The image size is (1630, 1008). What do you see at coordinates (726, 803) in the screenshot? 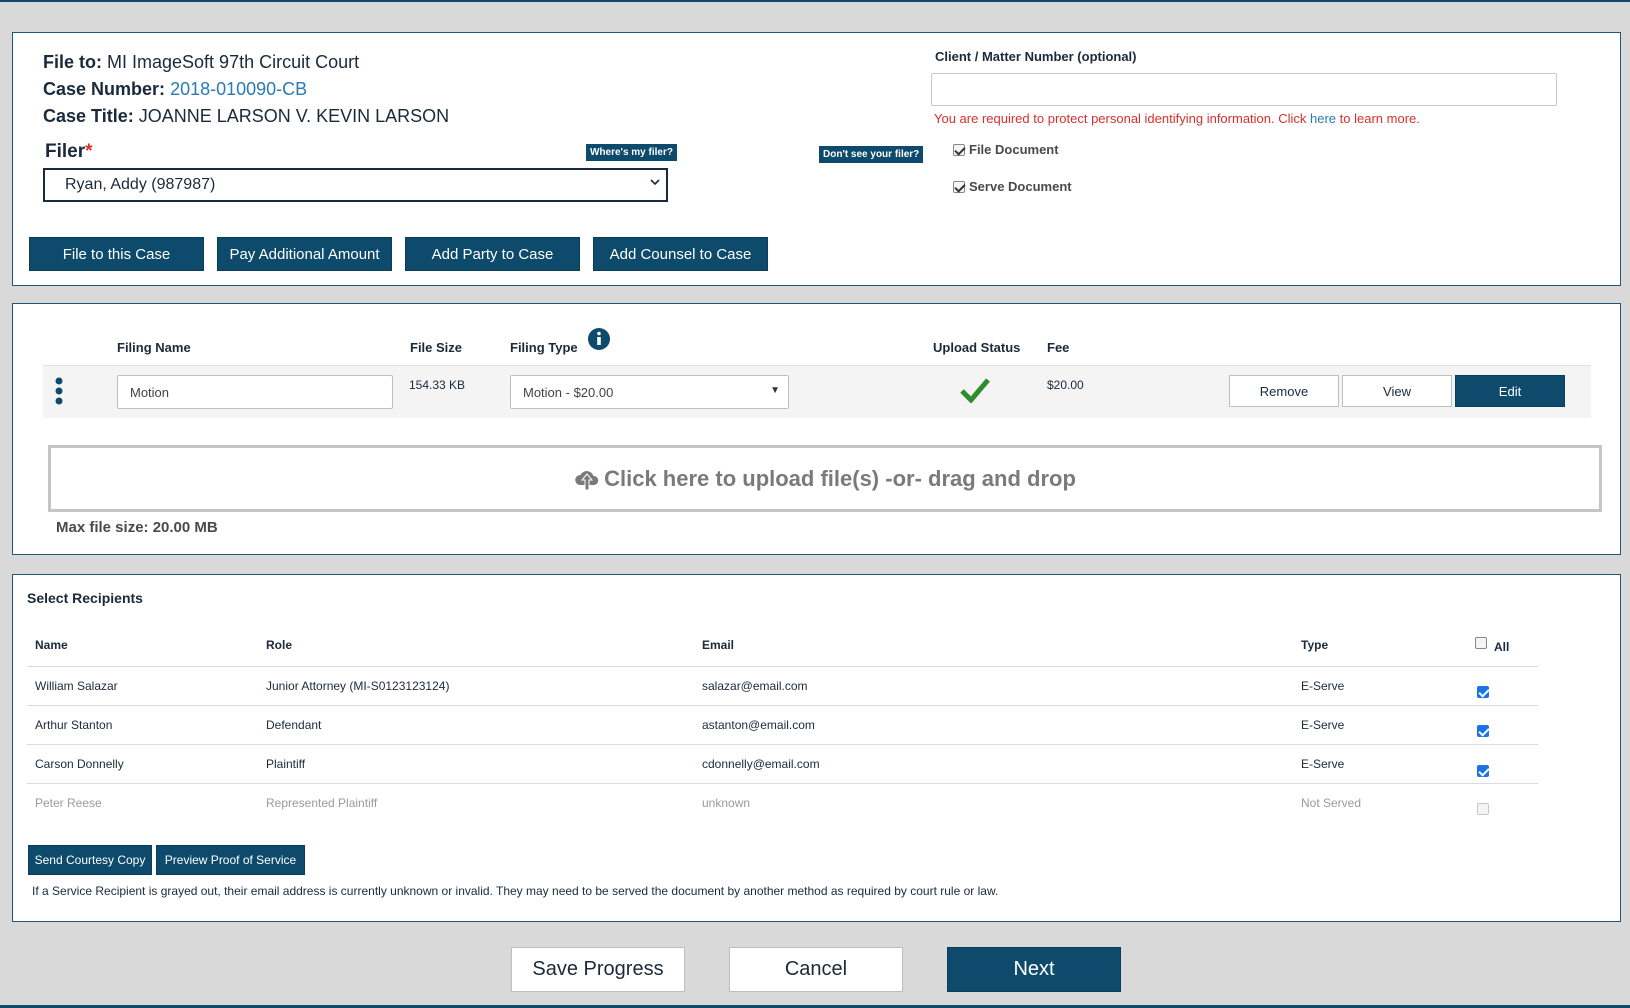
I see `recipient-email-disabled: unknown` at bounding box center [726, 803].